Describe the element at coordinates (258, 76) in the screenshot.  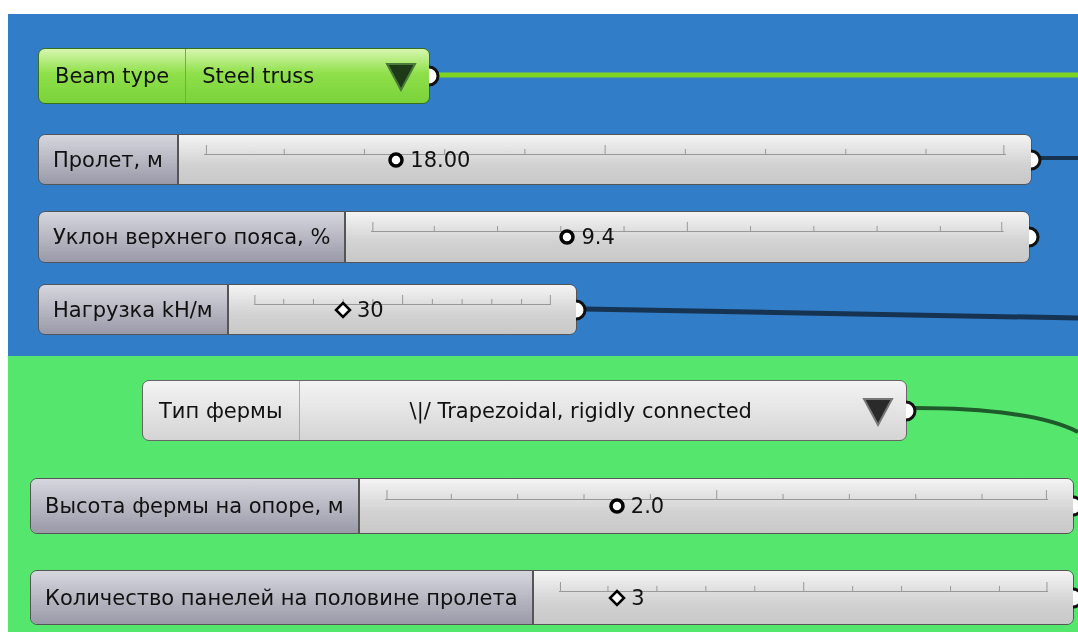
I see `list-value: Steel truss` at that location.